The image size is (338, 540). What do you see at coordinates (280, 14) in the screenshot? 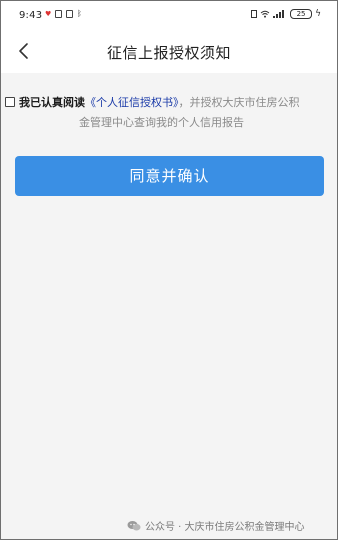
I see `signal-icon` at bounding box center [280, 14].